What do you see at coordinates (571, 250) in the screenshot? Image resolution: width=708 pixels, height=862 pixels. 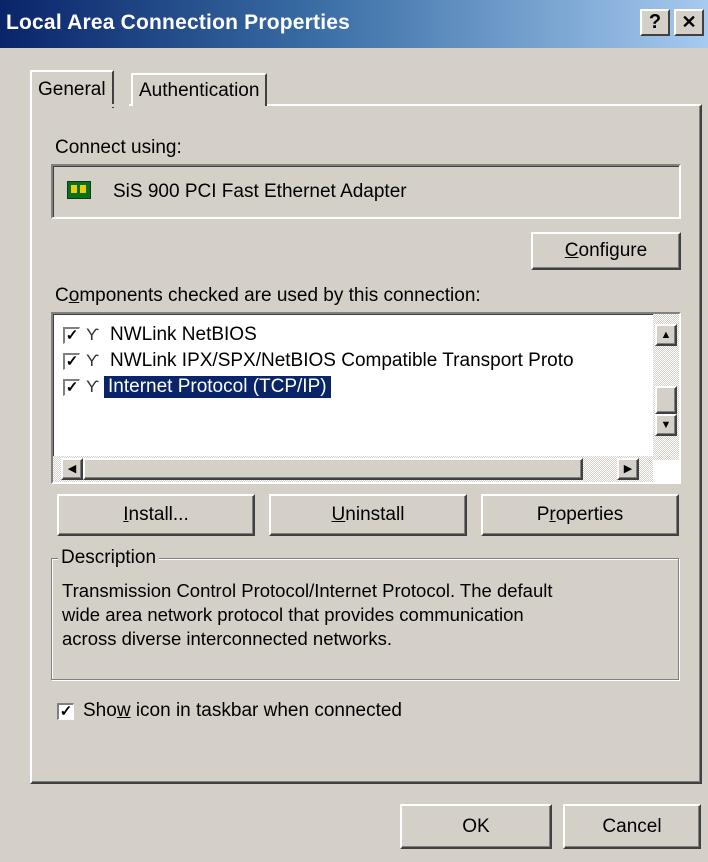 I see `configure-accel: C` at bounding box center [571, 250].